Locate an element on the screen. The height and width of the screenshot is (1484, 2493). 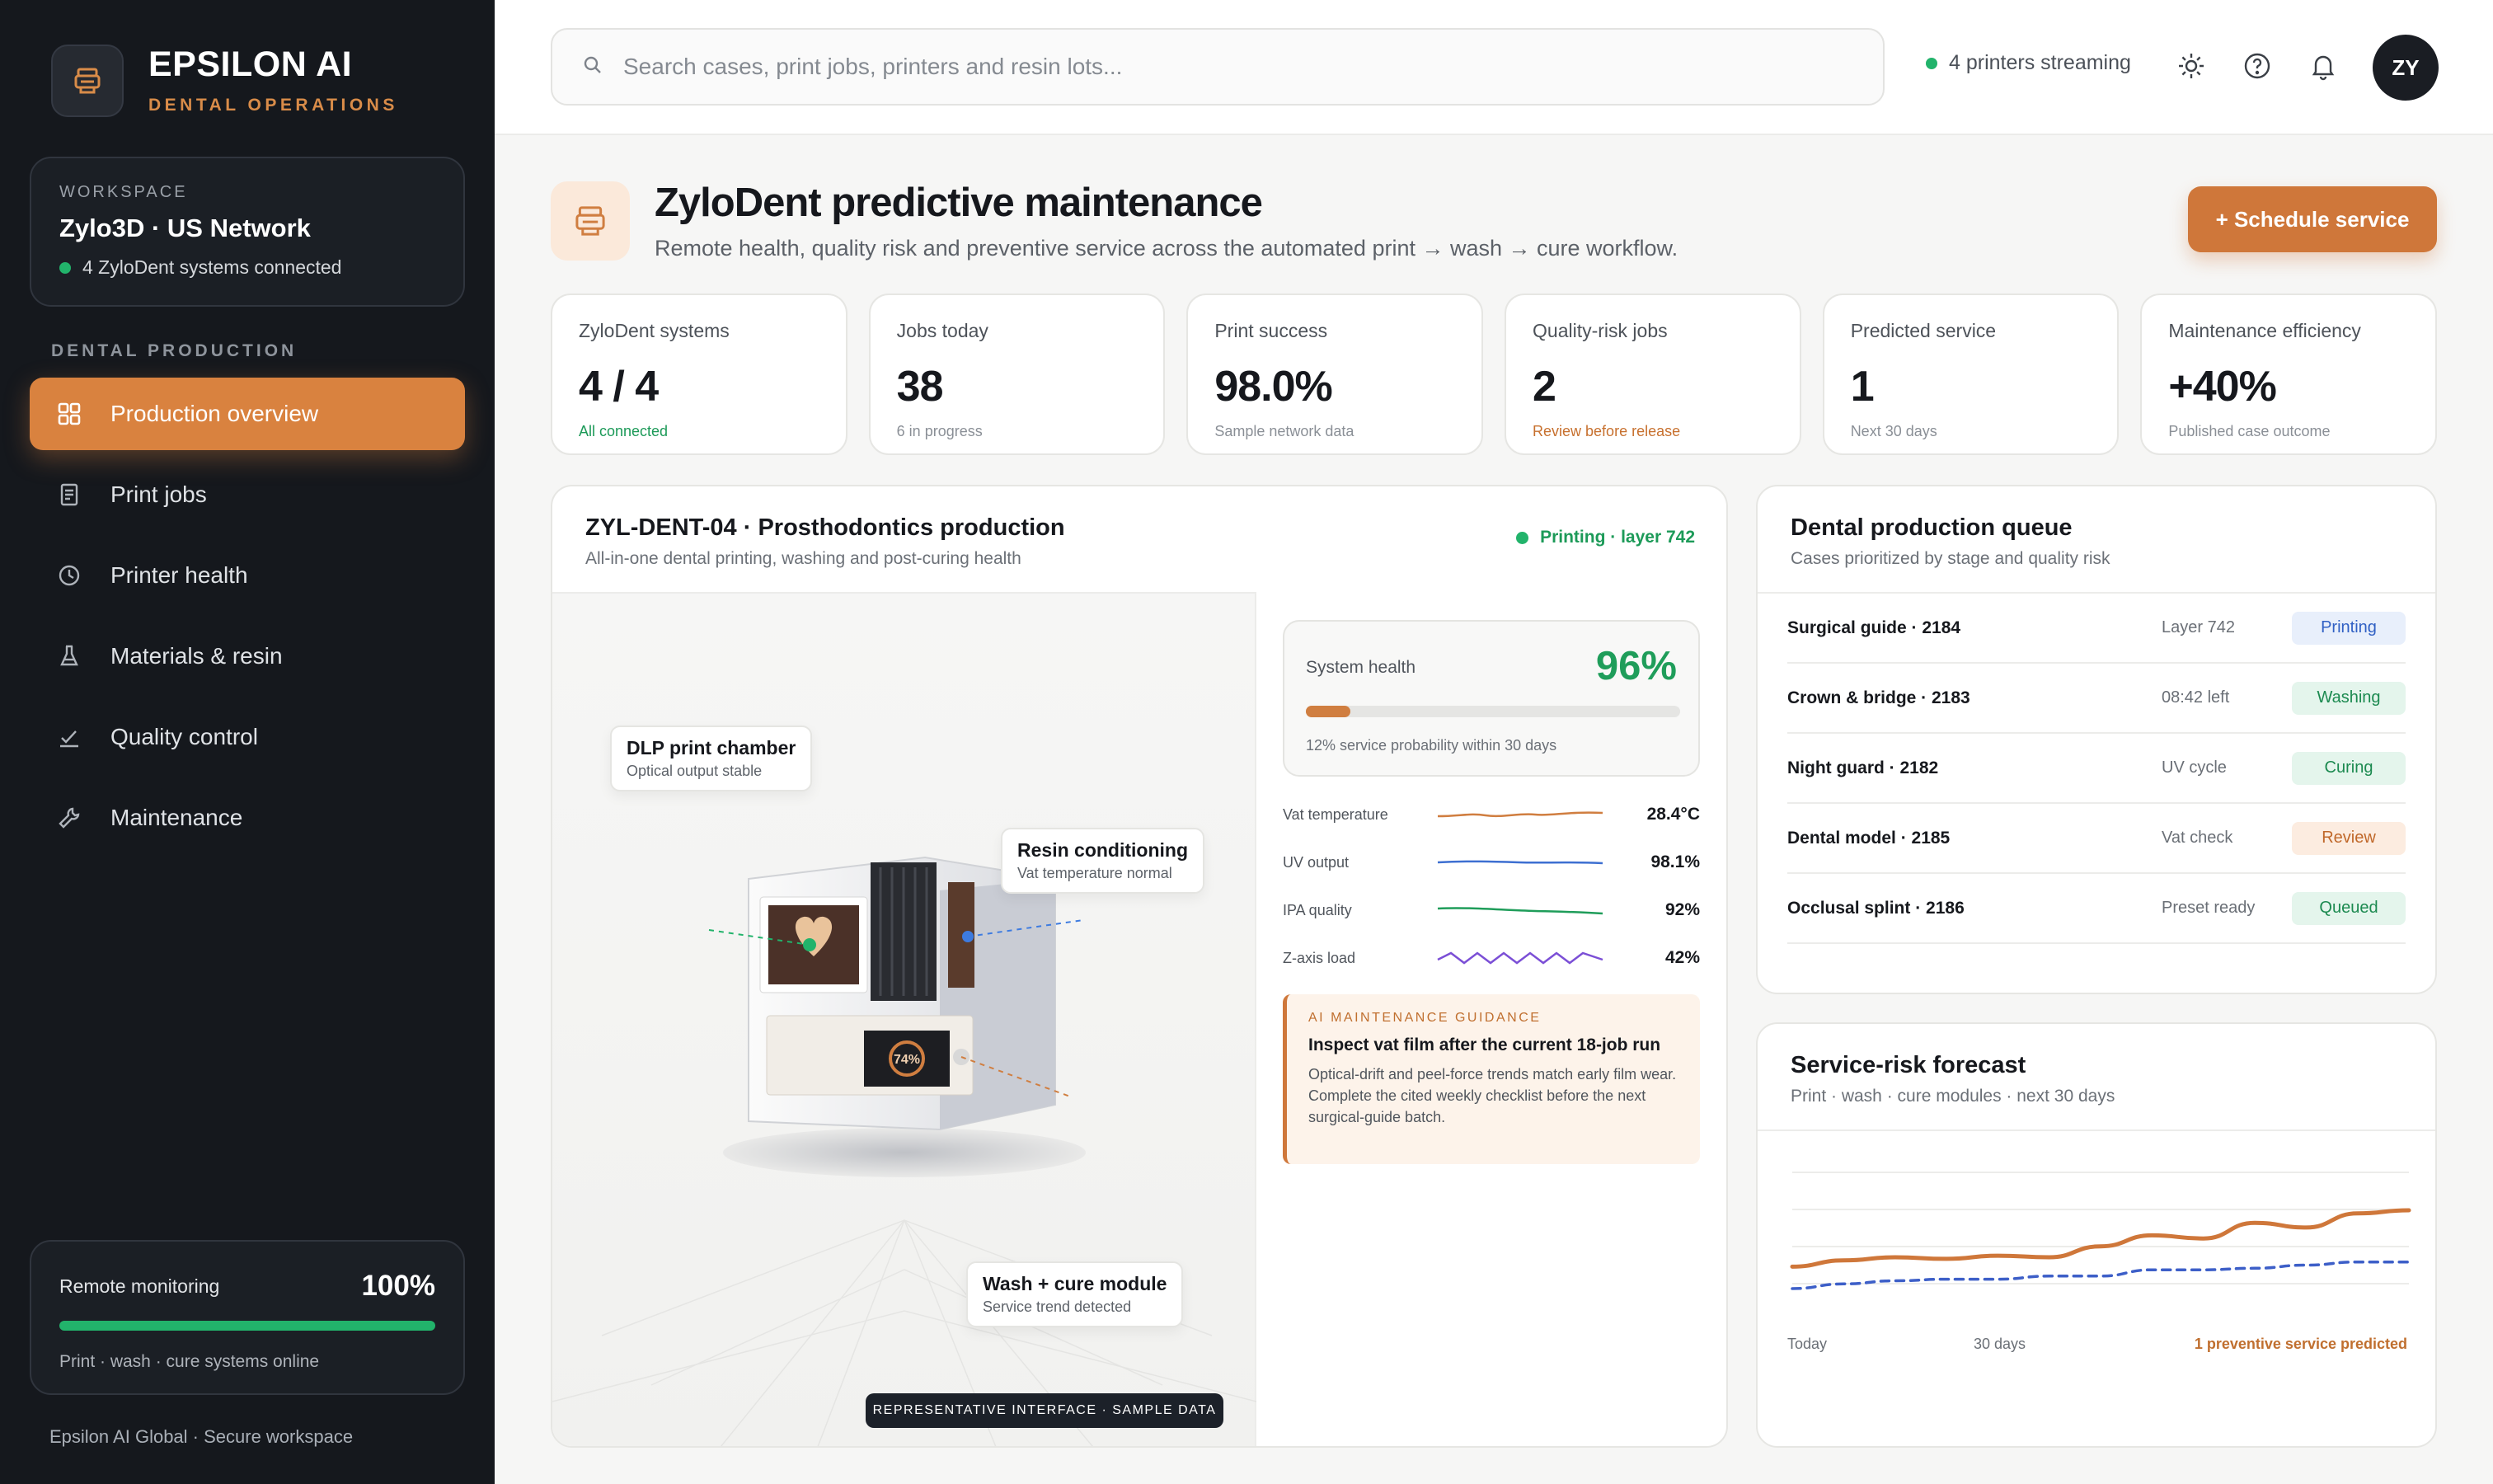
callout-title: DLP print chamber is located at coordinates (711, 747).